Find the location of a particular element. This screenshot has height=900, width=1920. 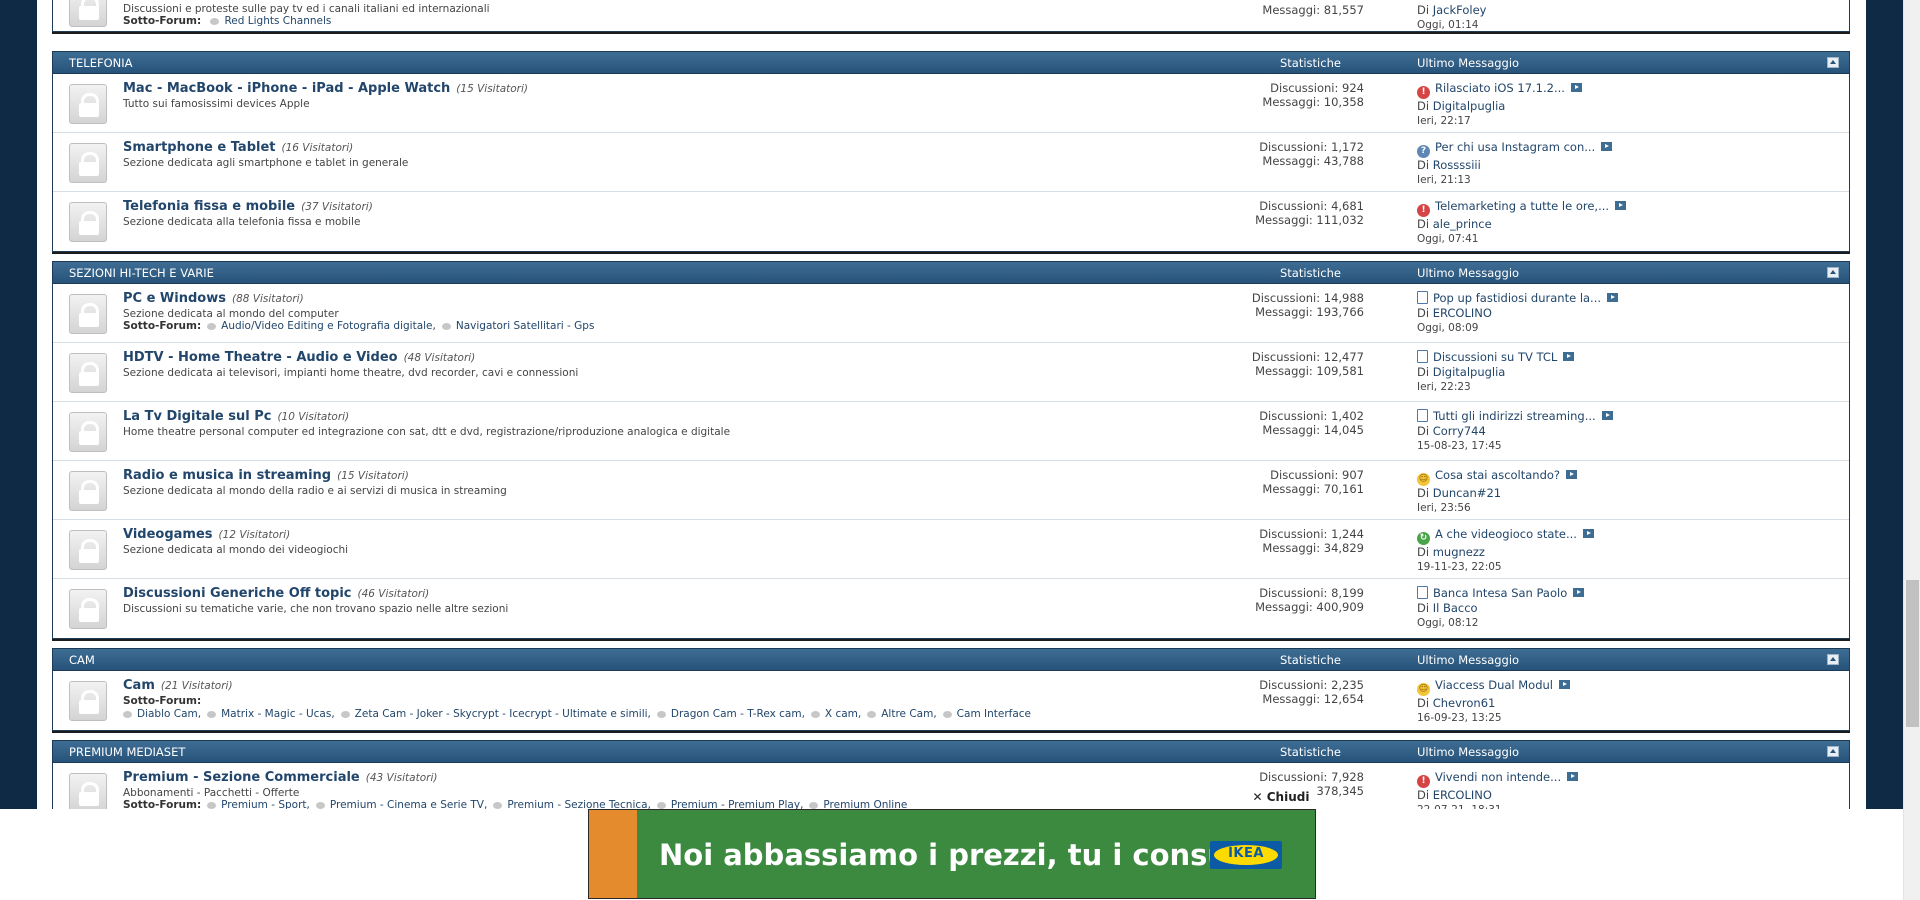

author-link: Duncan#21 is located at coordinates (1467, 493).